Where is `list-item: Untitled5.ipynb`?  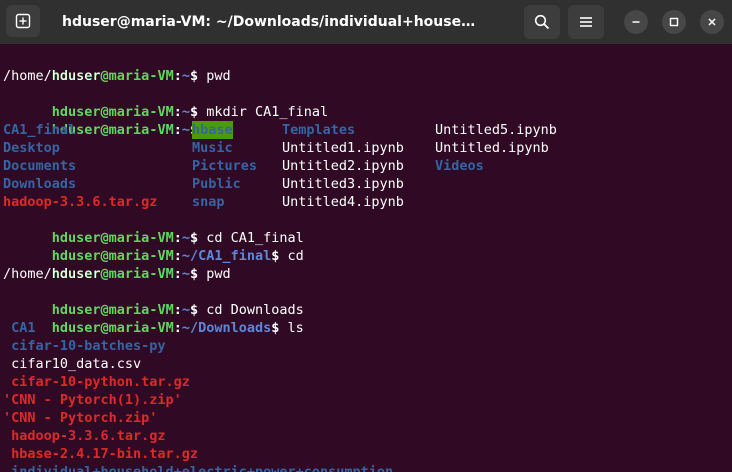
list-item: Untitled5.ipynb is located at coordinates (496, 130).